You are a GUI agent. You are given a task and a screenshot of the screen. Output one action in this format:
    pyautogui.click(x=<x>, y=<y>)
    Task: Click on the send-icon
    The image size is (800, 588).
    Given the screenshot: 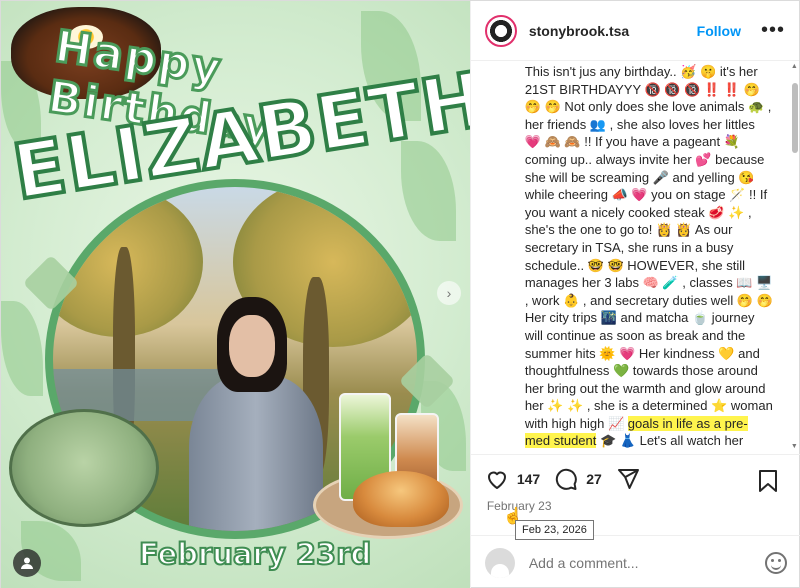 What is the action you would take?
    pyautogui.click(x=628, y=479)
    